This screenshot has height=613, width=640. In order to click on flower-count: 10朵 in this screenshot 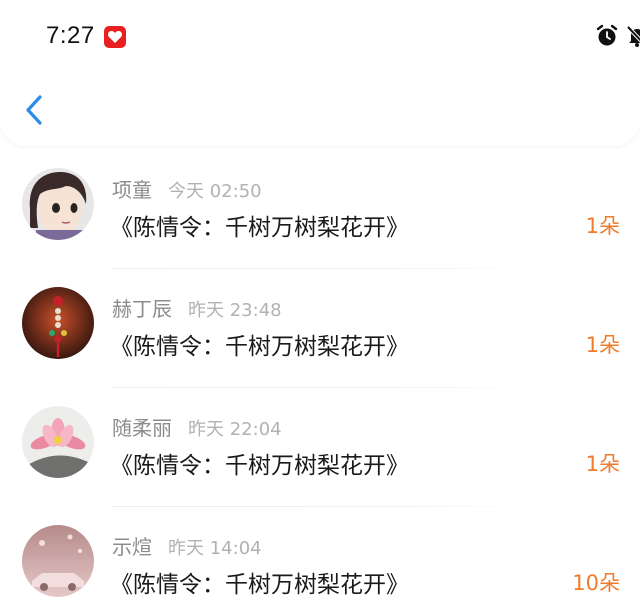, I will do `click(596, 583)`.